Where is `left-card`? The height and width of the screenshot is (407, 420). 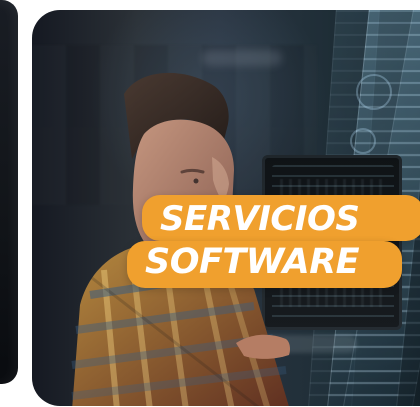 left-card is located at coordinates (9, 192).